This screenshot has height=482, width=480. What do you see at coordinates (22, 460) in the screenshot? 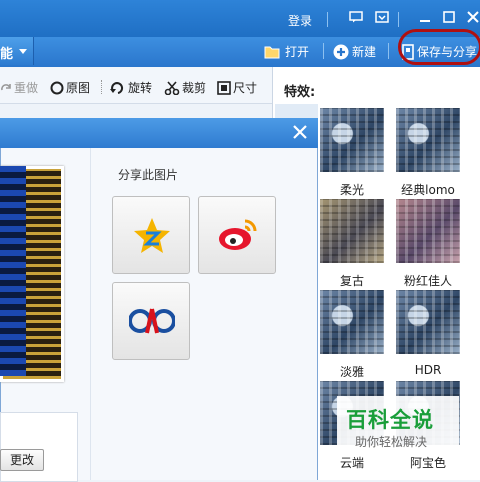
I see `change-button: 更改` at bounding box center [22, 460].